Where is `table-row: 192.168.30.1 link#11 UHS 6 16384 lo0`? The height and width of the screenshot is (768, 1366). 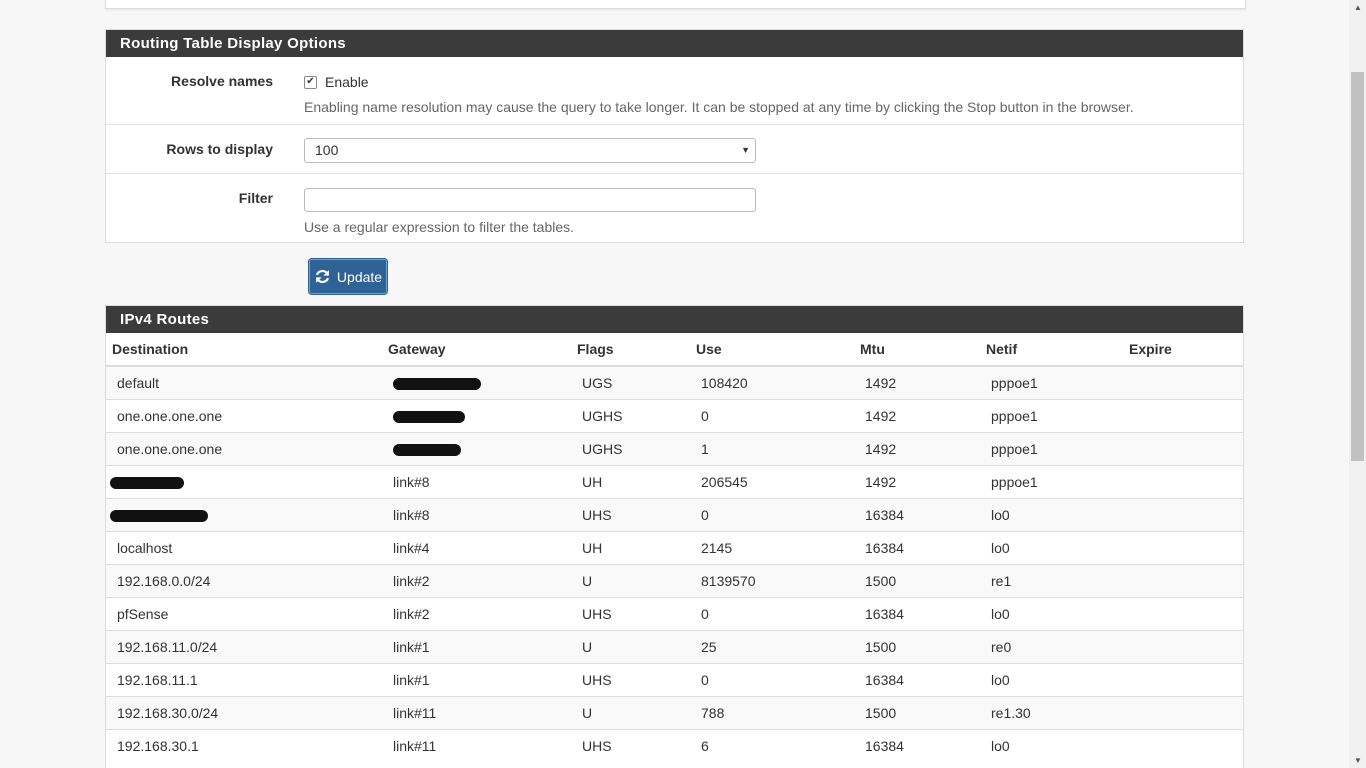
table-row: 192.168.30.1 link#11 UHS 6 16384 lo0 is located at coordinates (674, 745).